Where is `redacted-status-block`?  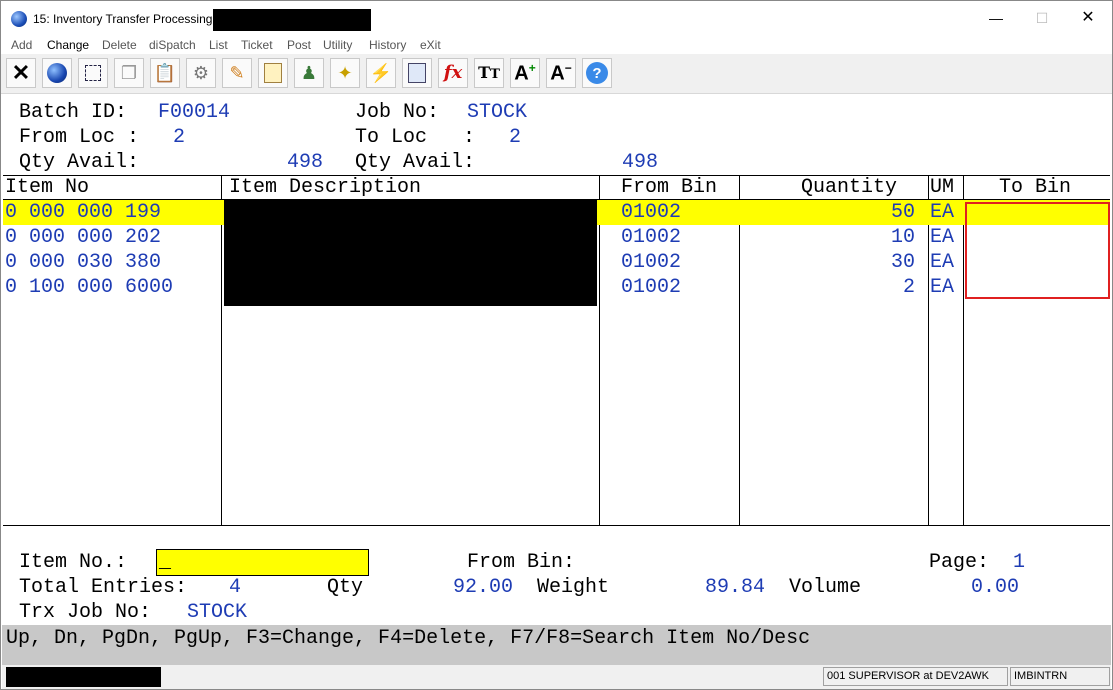
redacted-status-block is located at coordinates (83, 677).